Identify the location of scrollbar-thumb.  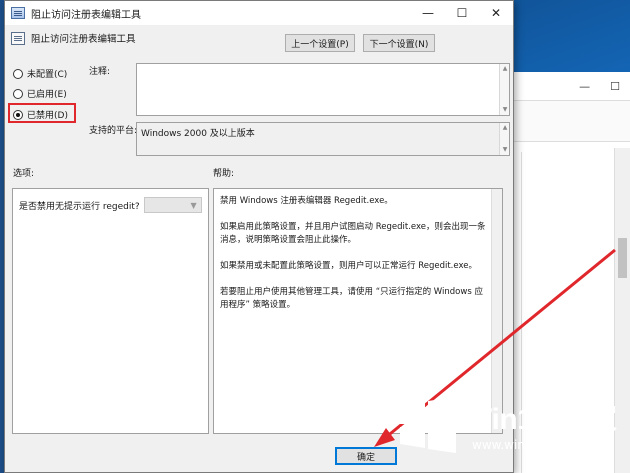
(622, 258).